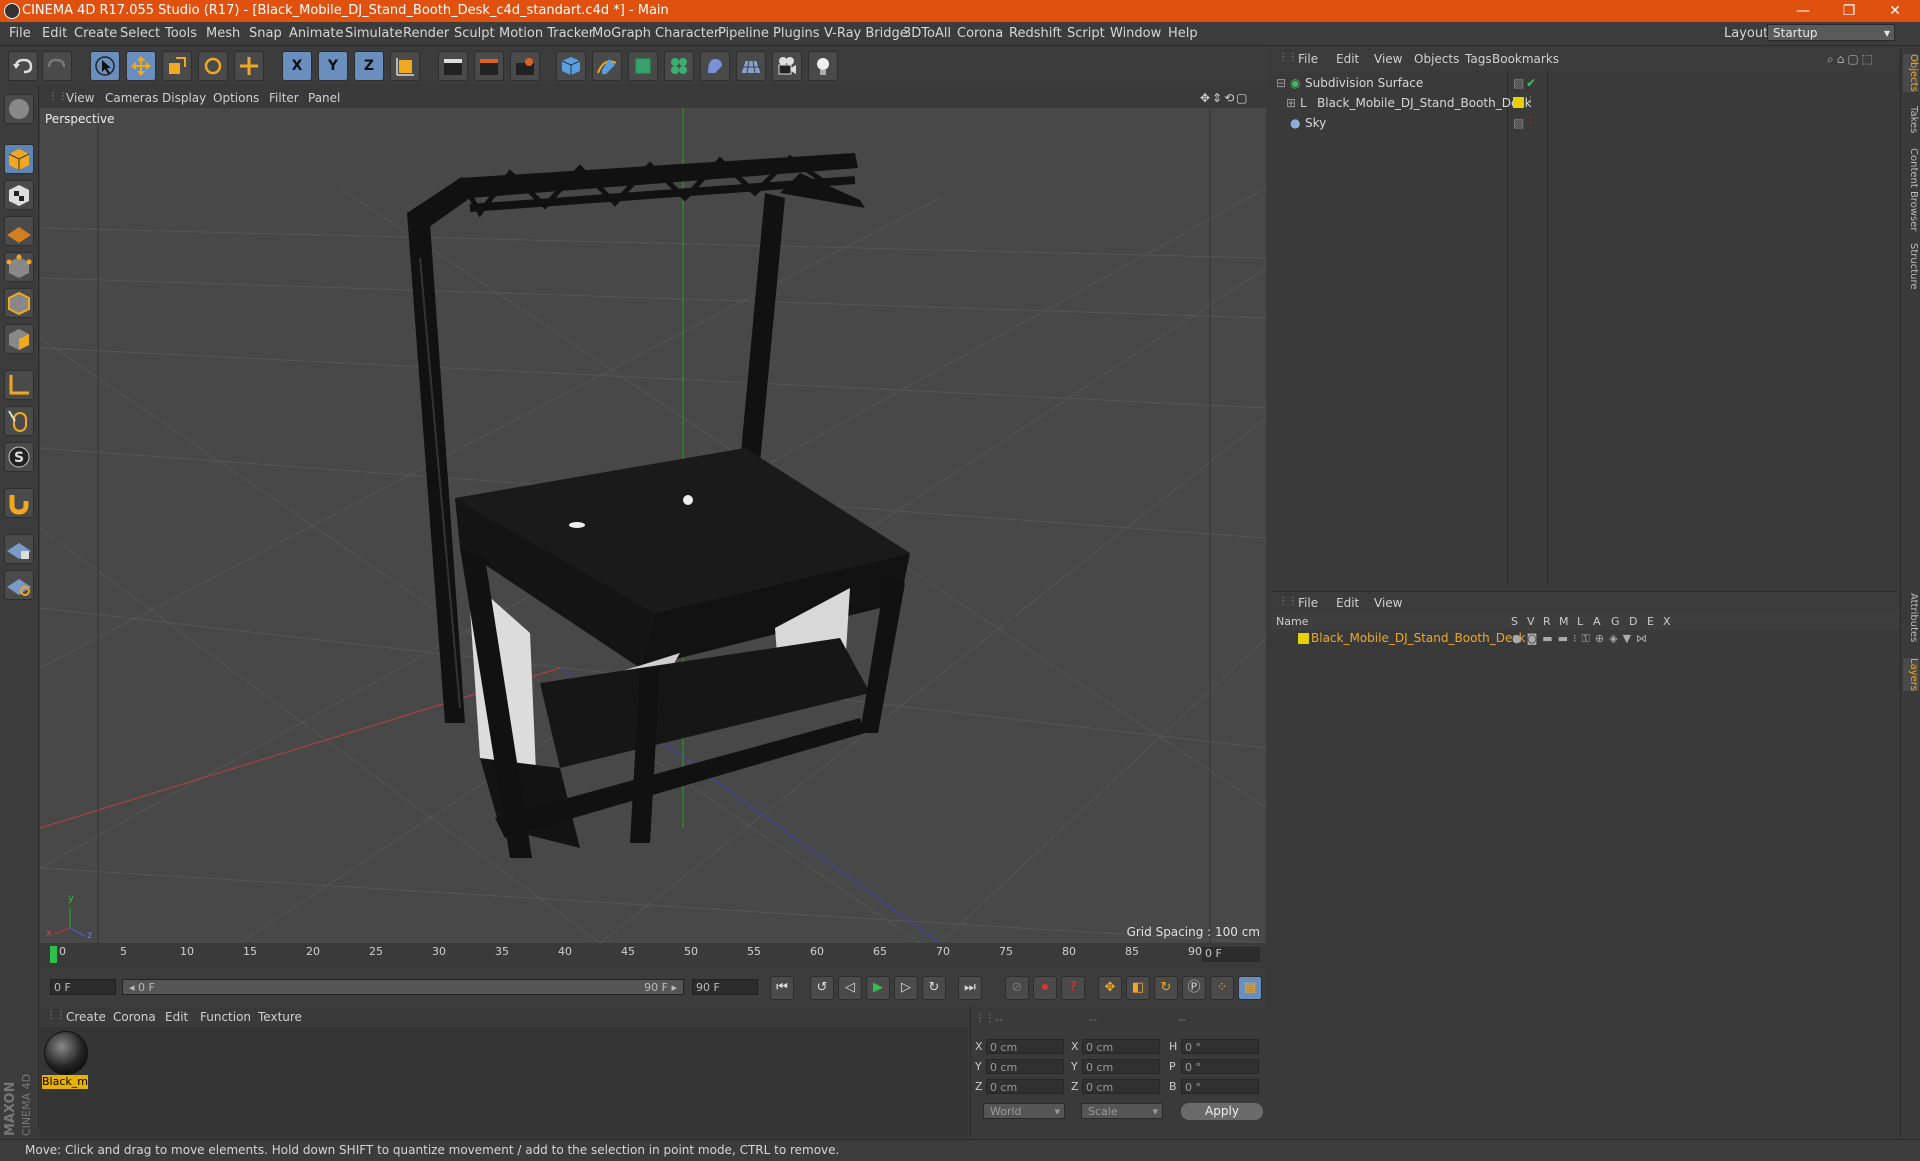  Describe the element at coordinates (213, 66) in the screenshot. I see `rotate-tool-button` at that location.